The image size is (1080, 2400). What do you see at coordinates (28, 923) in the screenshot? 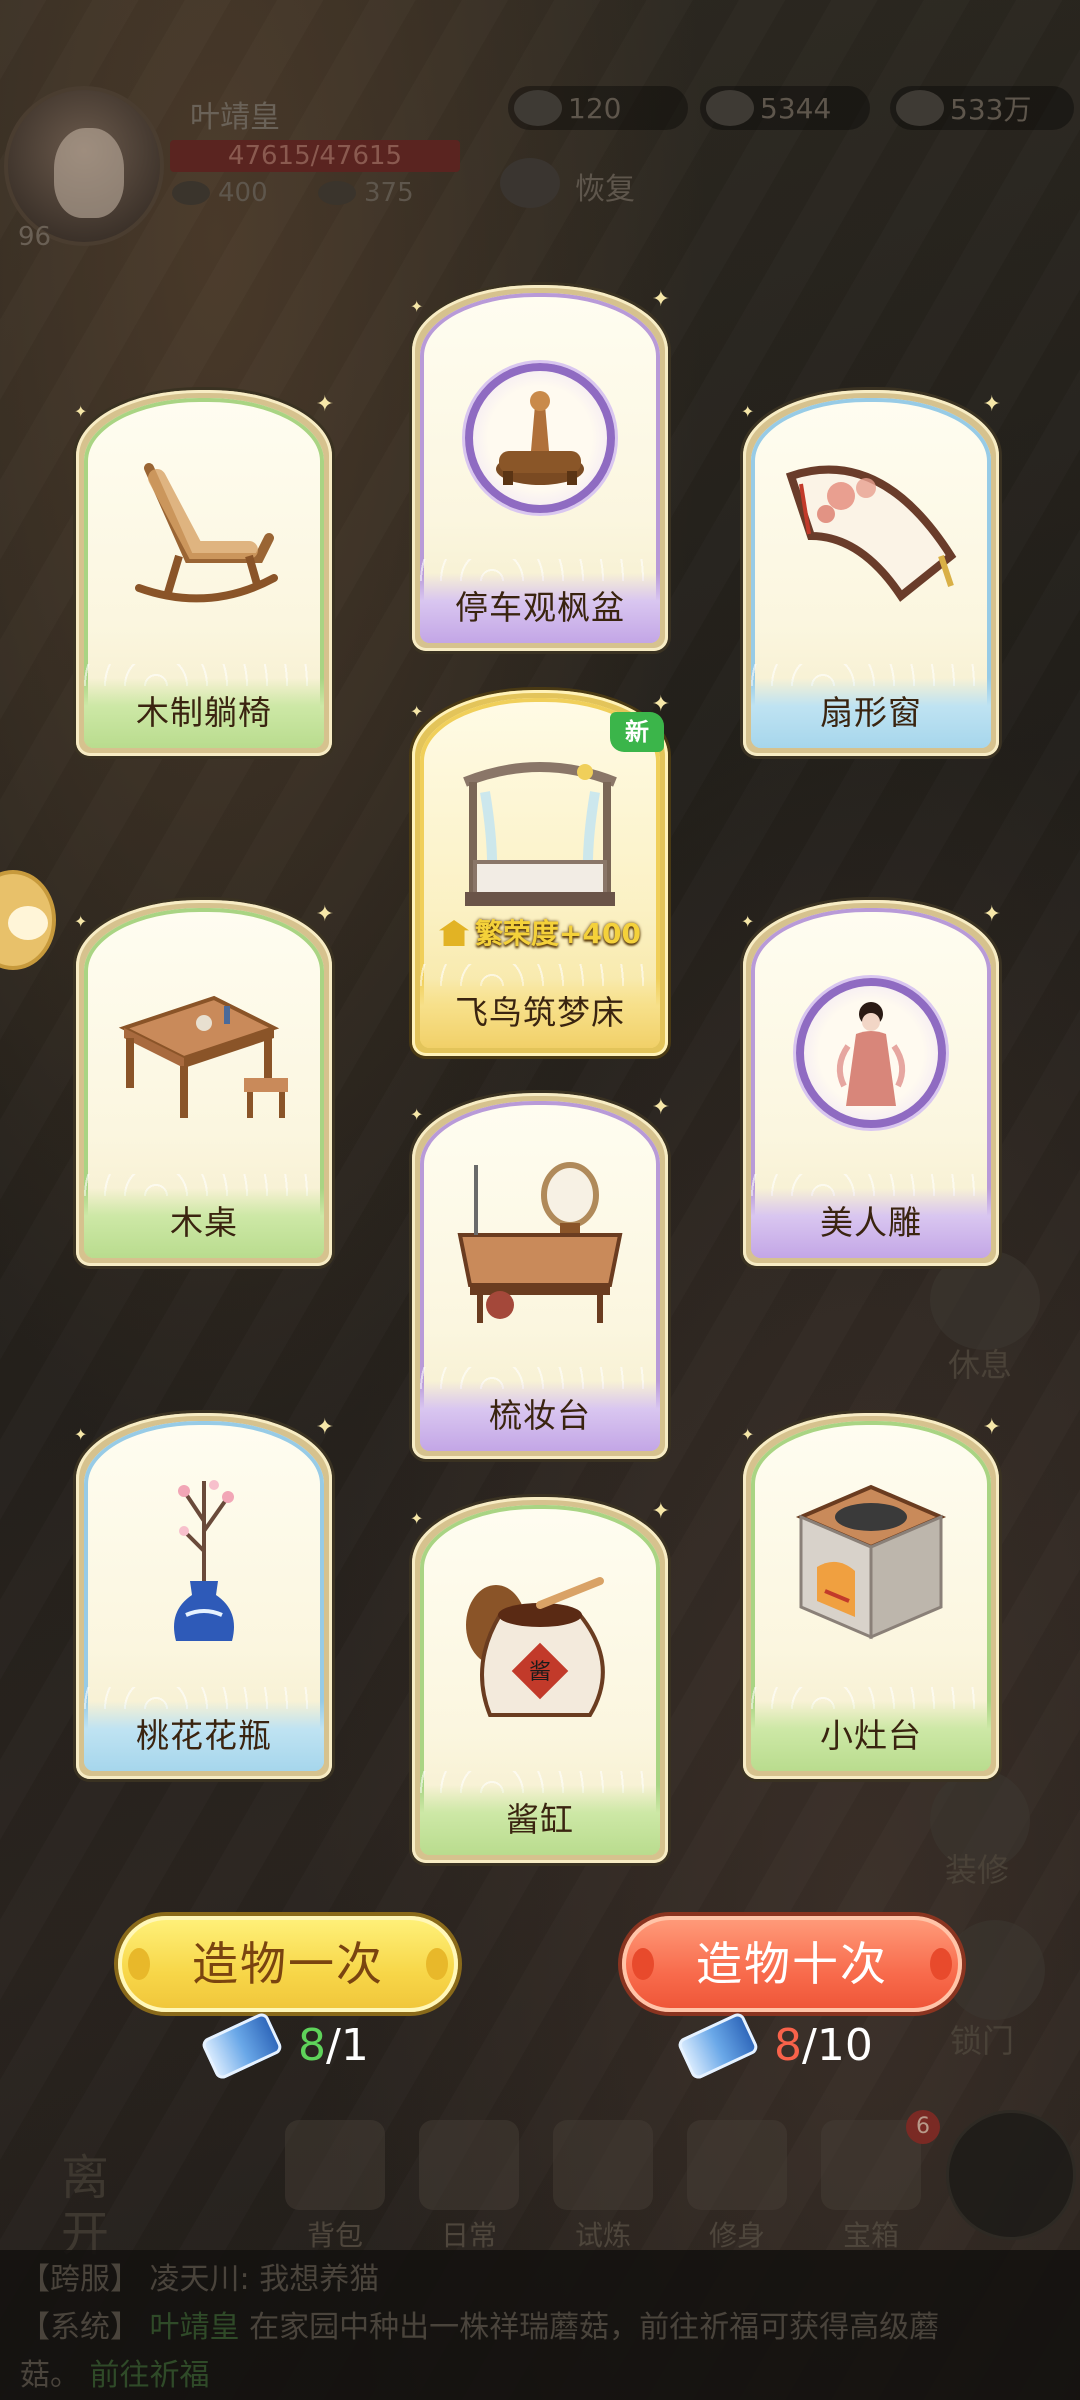
I see `chat-icon` at bounding box center [28, 923].